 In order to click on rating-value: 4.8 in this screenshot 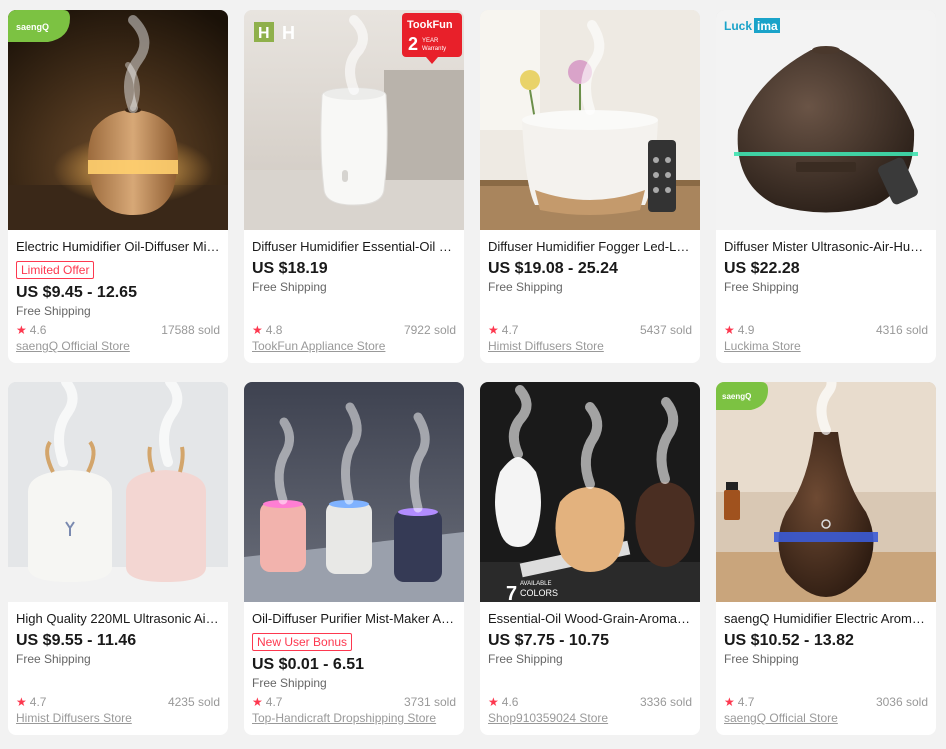, I will do `click(274, 330)`.